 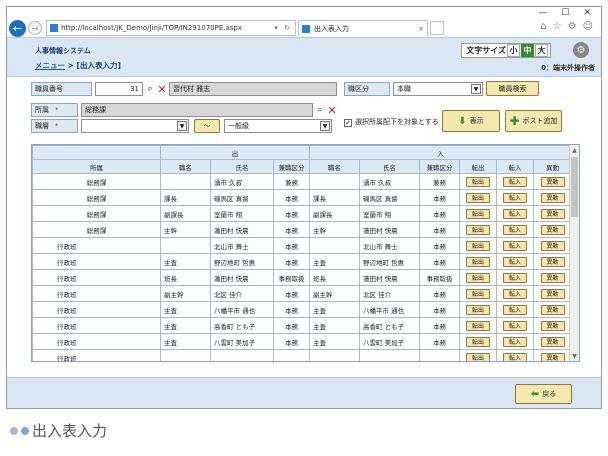 What do you see at coordinates (302, 261) in the screenshot?
I see `table-row: 行政班 主査 野辺地町 哲惠 本務 主査 野辺地町 哲惠 本務 転出 転入 異動` at bounding box center [302, 261].